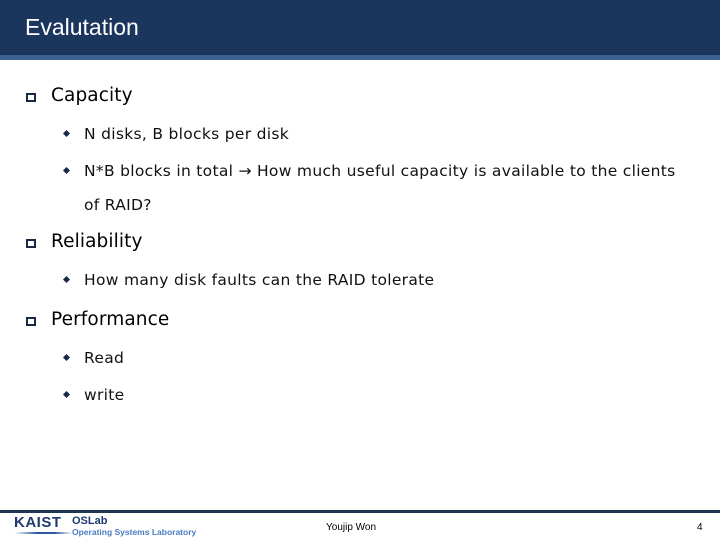 Image resolution: width=720 pixels, height=540 pixels. I want to click on title-bar: Evalutation, so click(360, 27).